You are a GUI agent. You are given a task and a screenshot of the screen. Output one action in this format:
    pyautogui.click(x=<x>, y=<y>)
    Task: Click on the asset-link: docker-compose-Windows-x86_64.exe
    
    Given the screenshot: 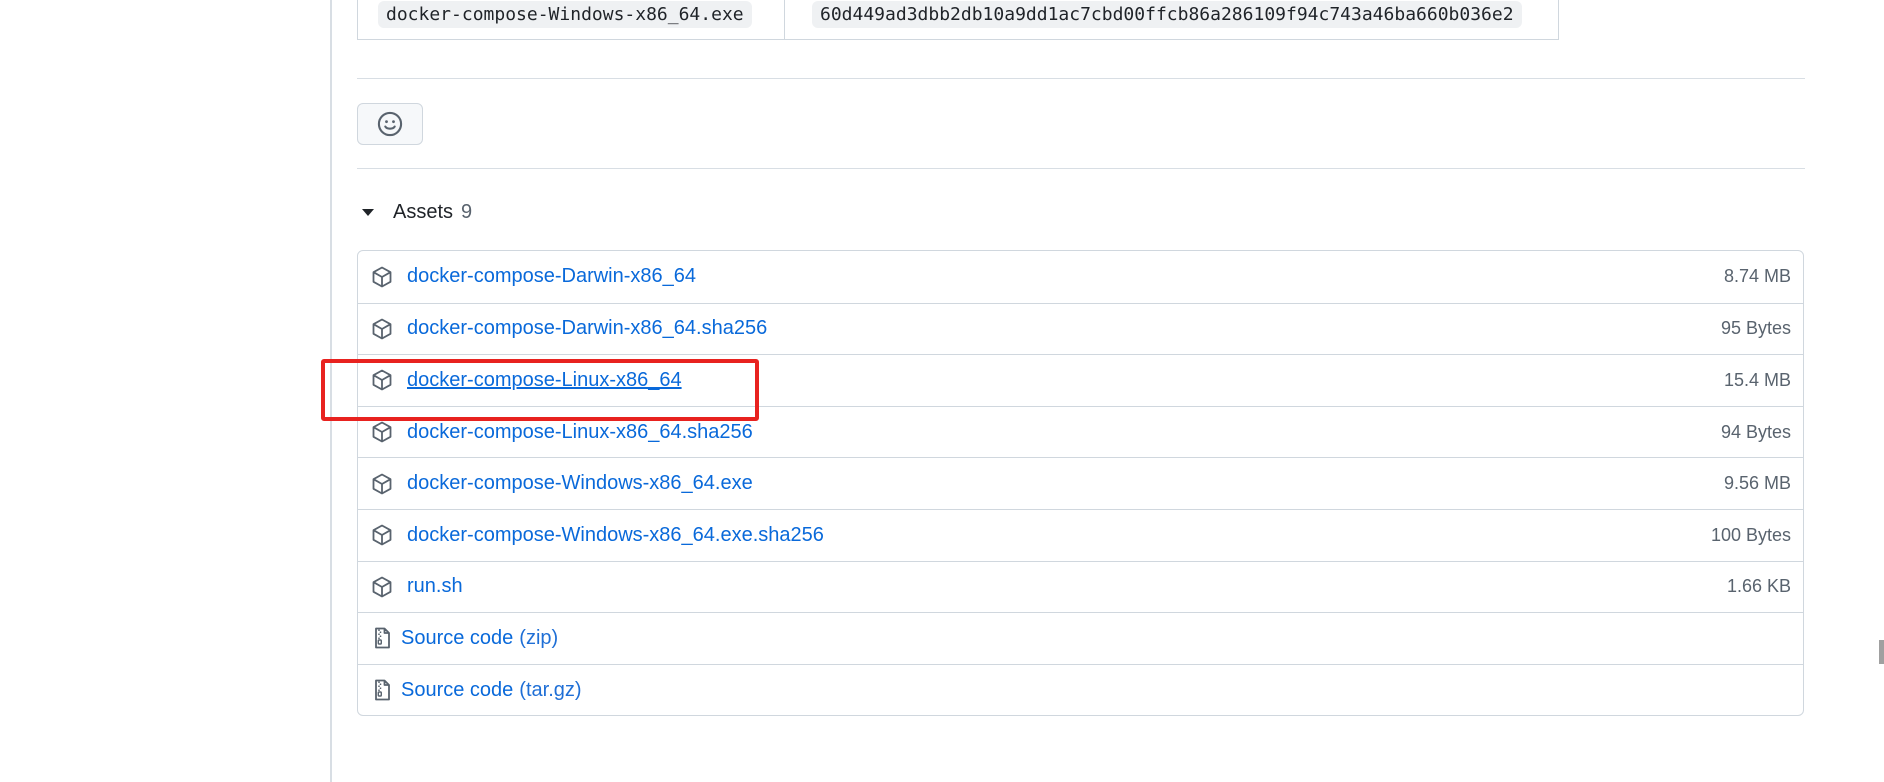 What is the action you would take?
    pyautogui.click(x=580, y=483)
    